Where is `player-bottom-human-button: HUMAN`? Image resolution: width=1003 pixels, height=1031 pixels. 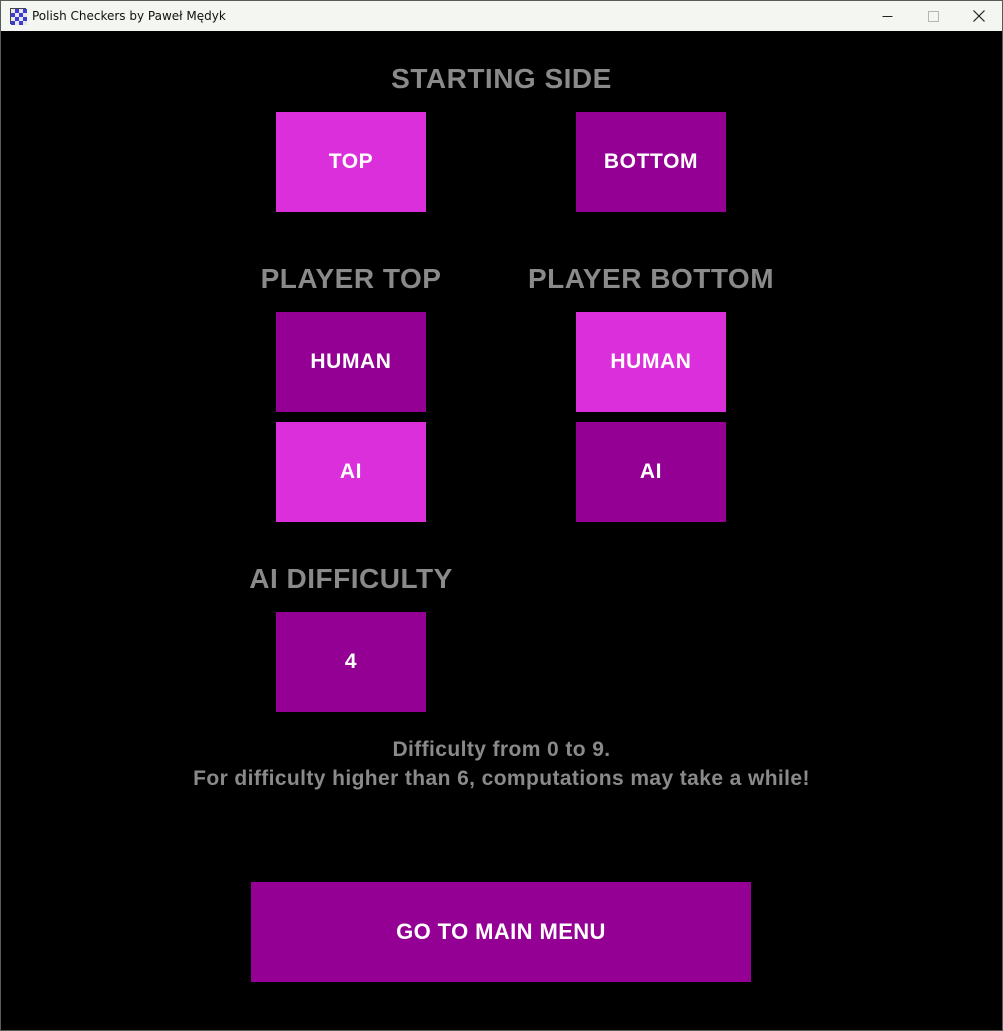 player-bottom-human-button: HUMAN is located at coordinates (651, 362).